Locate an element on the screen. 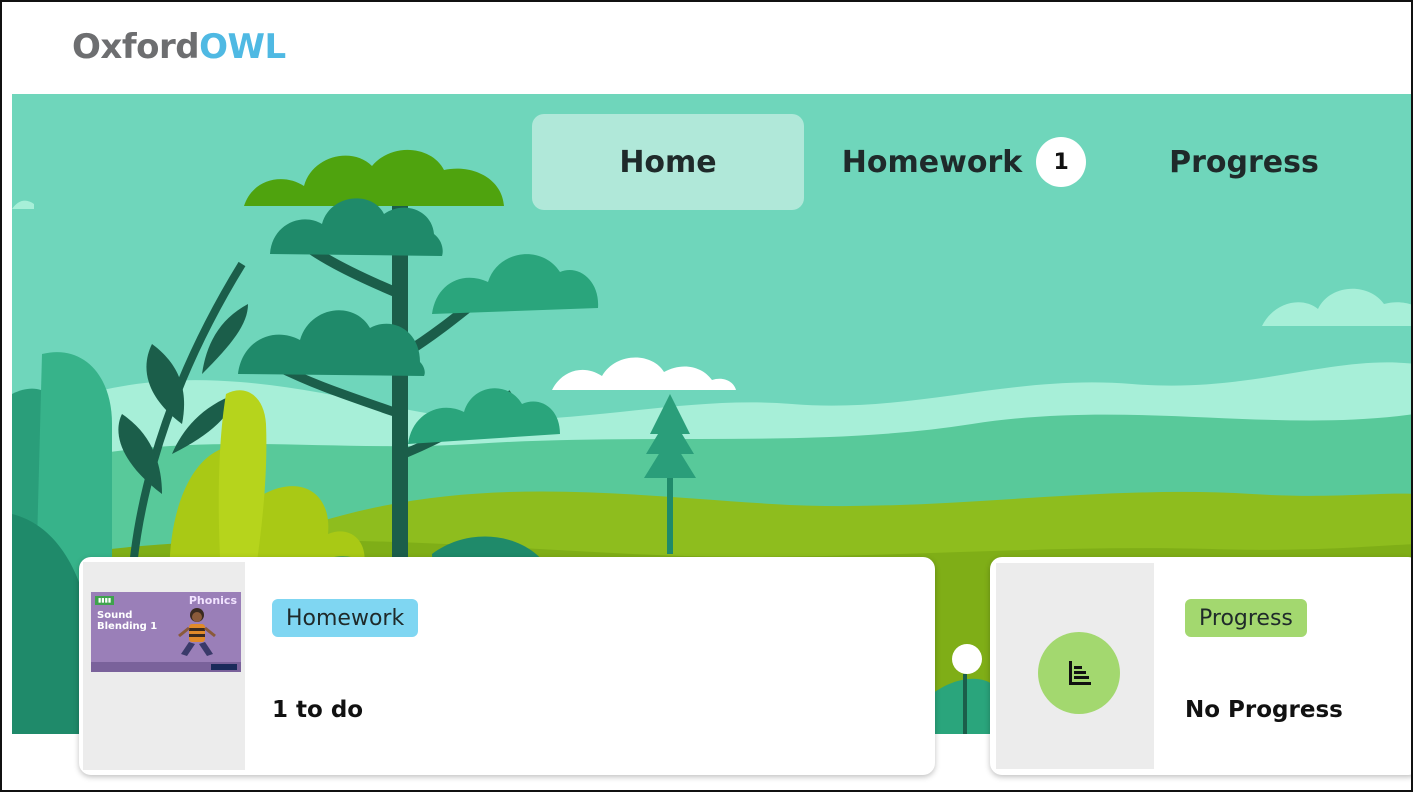 Image resolution: width=1413 pixels, height=792 pixels. nav-tab-homework-label: Homework is located at coordinates (932, 162).